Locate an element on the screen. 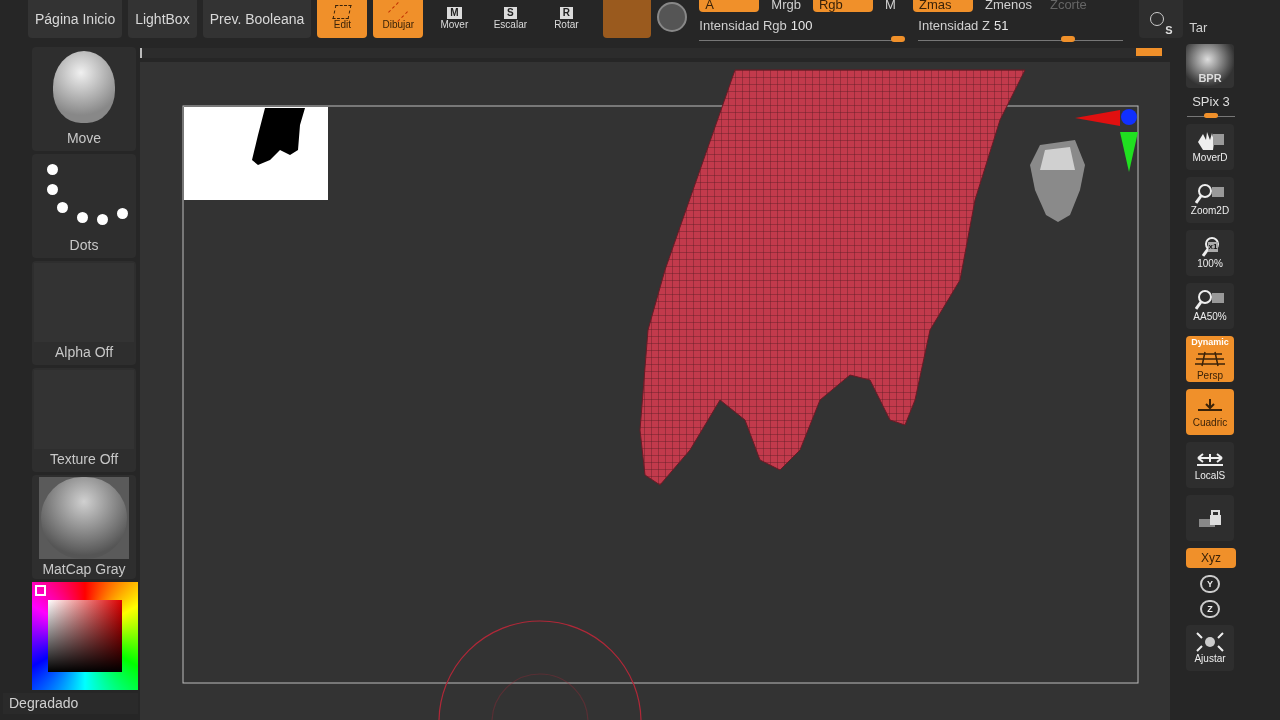 Image resolution: width=1280 pixels, height=720 pixels. slider-value: 51 is located at coordinates (1001, 25).